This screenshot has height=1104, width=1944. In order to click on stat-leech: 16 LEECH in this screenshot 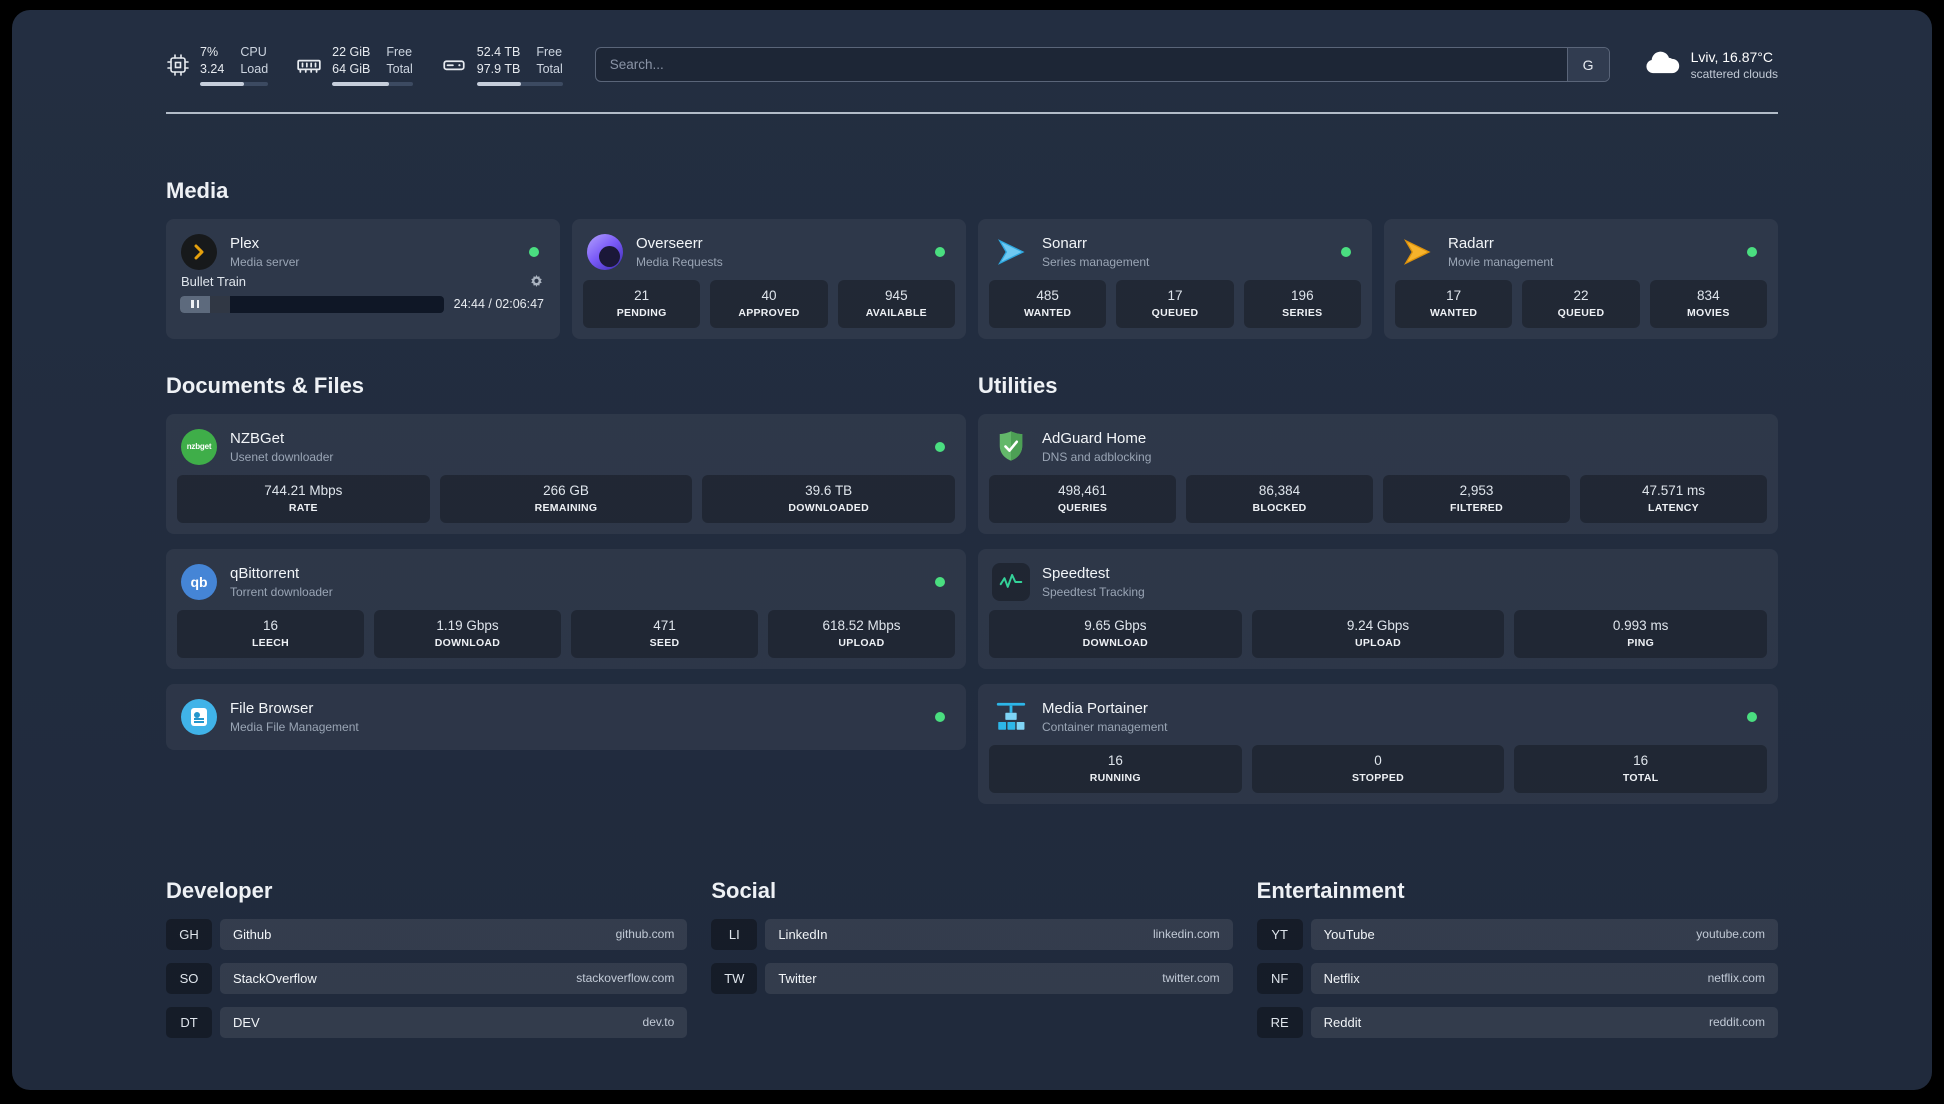, I will do `click(270, 633)`.